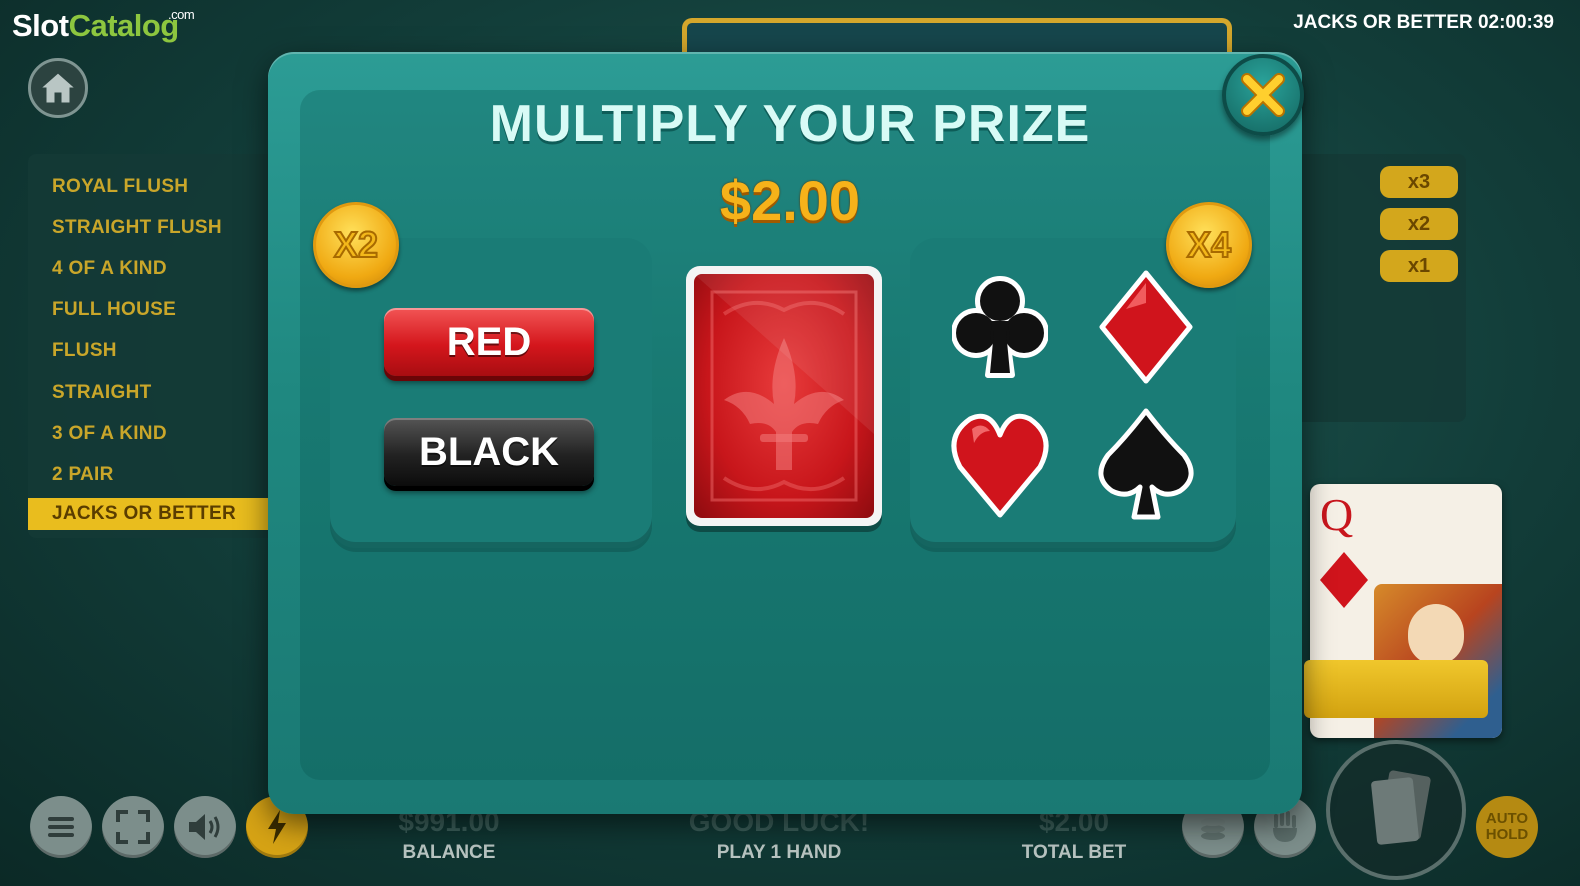 The width and height of the screenshot is (1580, 886). I want to click on multiplier-chip: x1, so click(1419, 266).